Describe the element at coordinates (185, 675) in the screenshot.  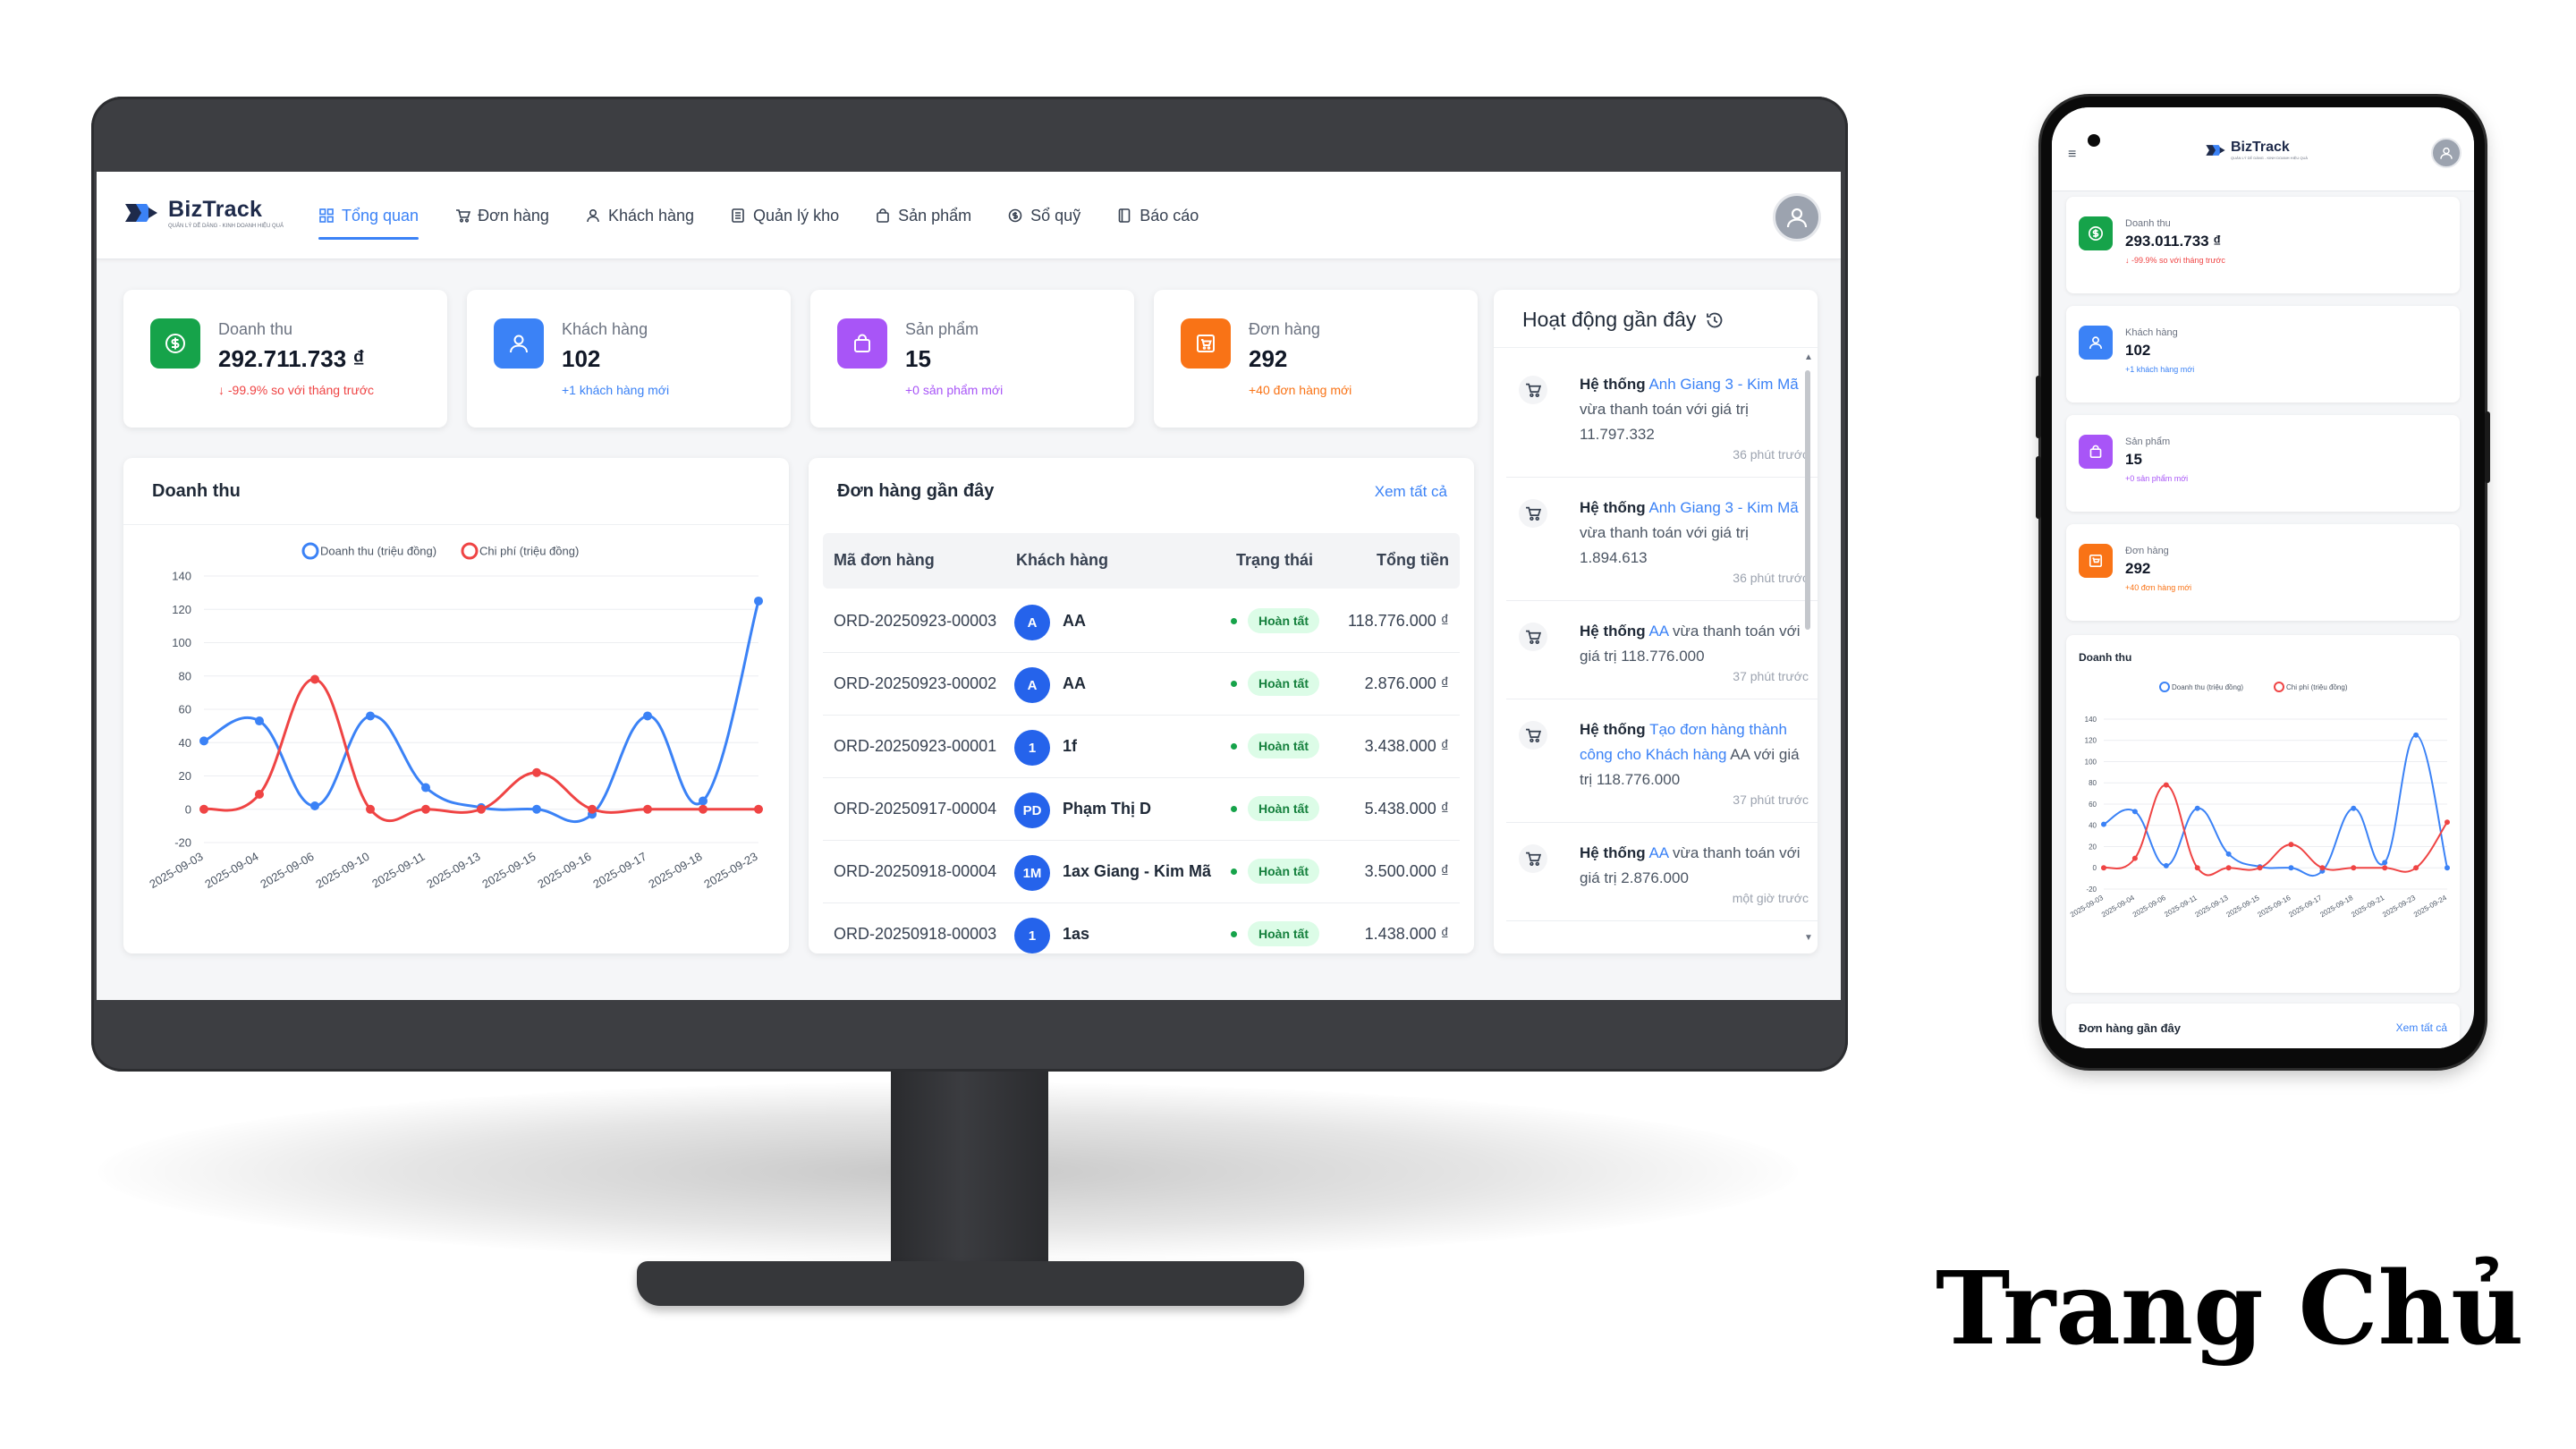
I see `y-tick-label: 80` at that location.